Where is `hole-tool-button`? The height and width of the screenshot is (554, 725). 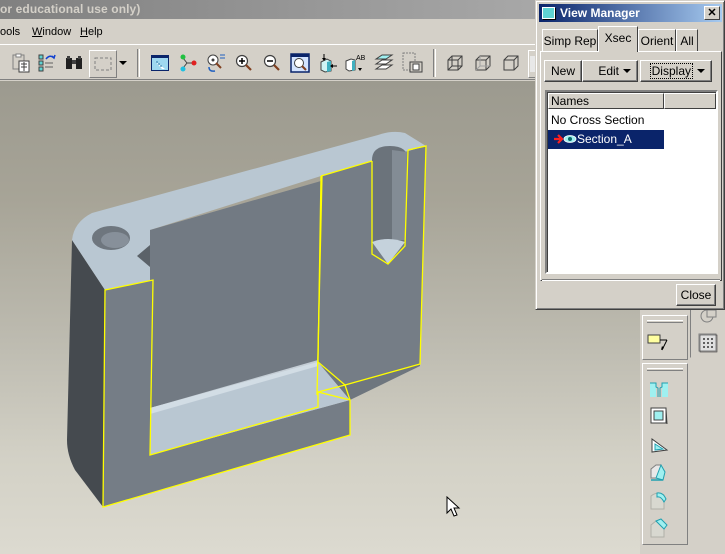
hole-tool-button is located at coordinates (659, 389).